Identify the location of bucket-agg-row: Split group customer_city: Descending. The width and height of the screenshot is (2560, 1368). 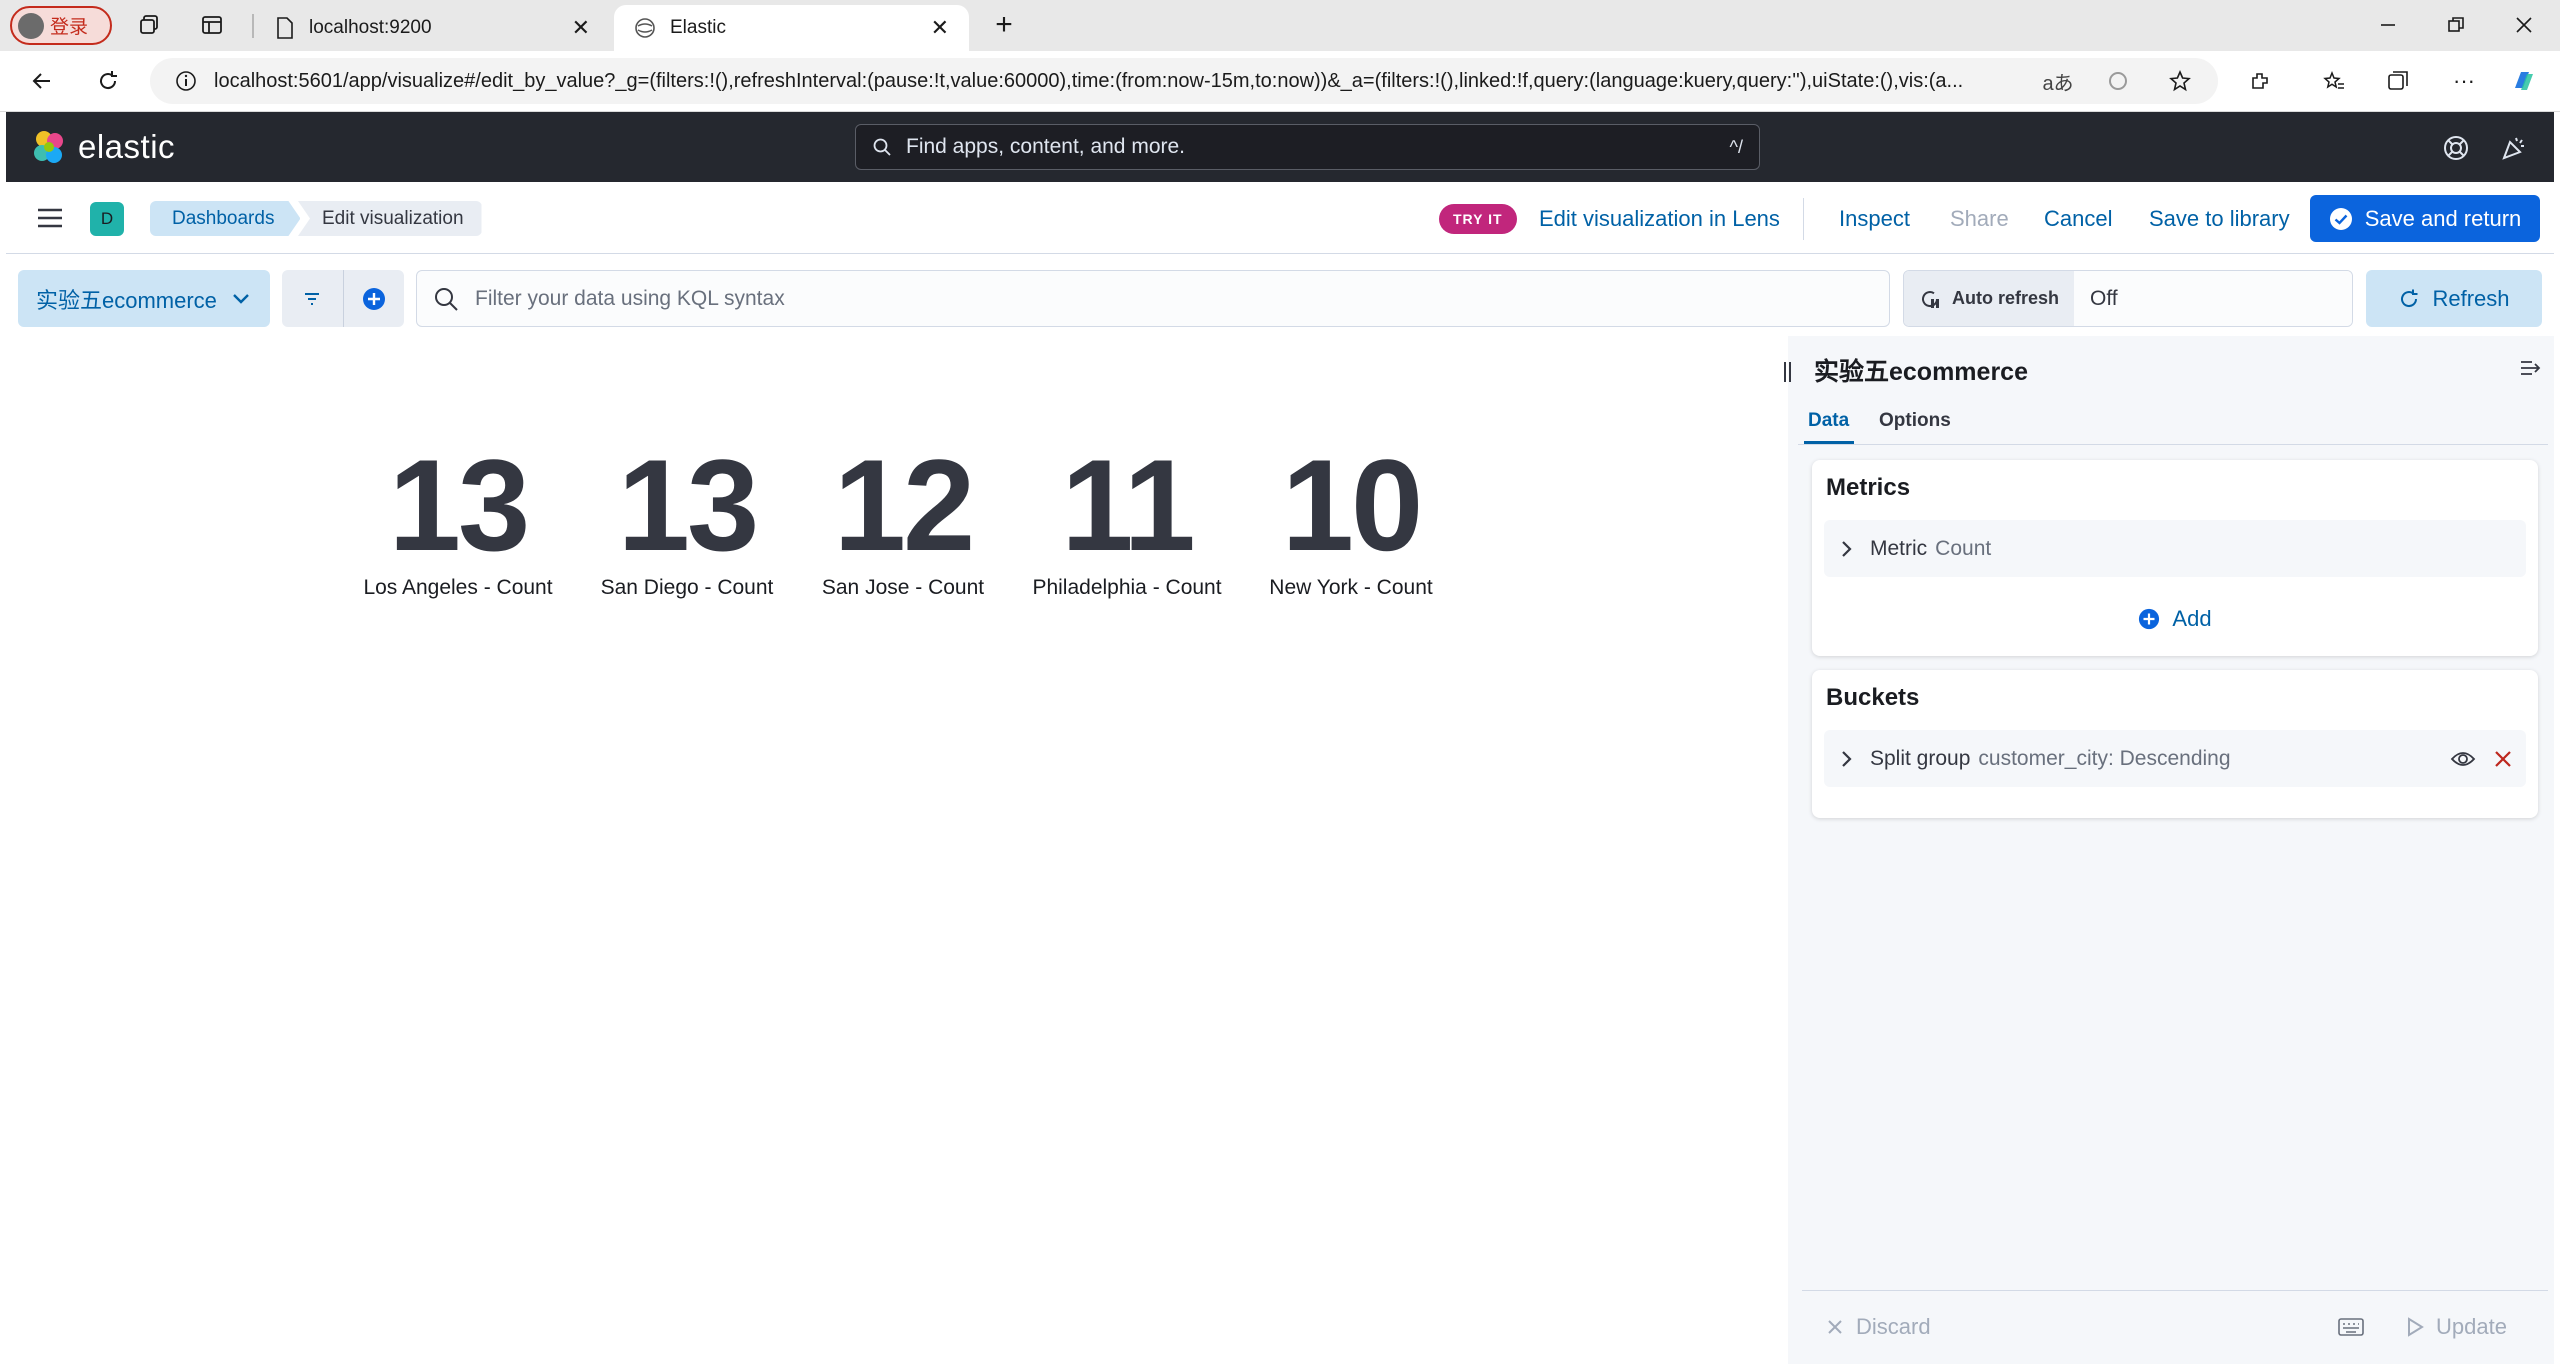
(2175, 758).